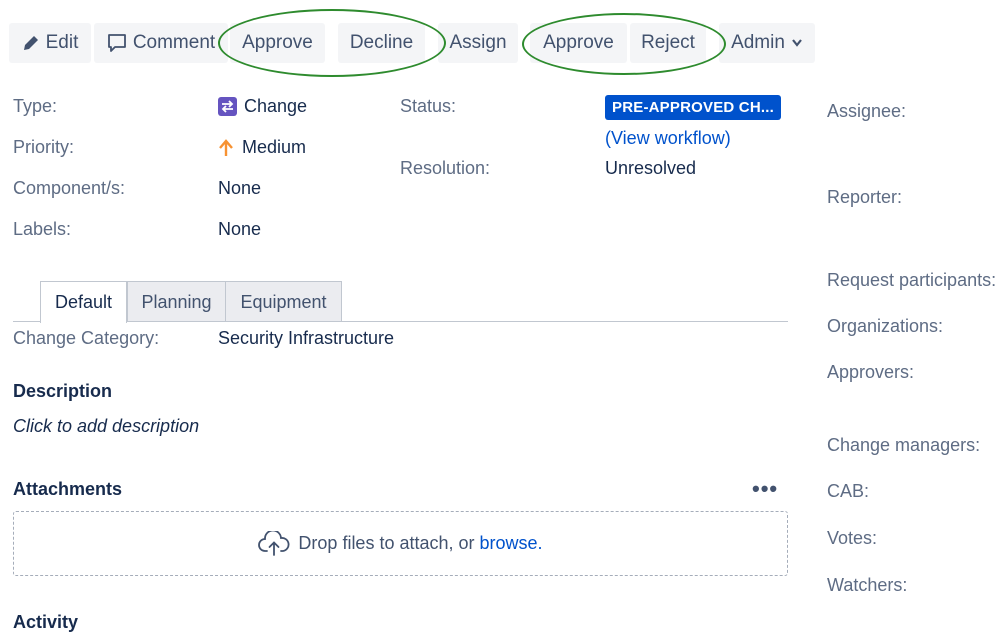 The width and height of the screenshot is (998, 633). What do you see at coordinates (400, 321) in the screenshot?
I see `tab-divider` at bounding box center [400, 321].